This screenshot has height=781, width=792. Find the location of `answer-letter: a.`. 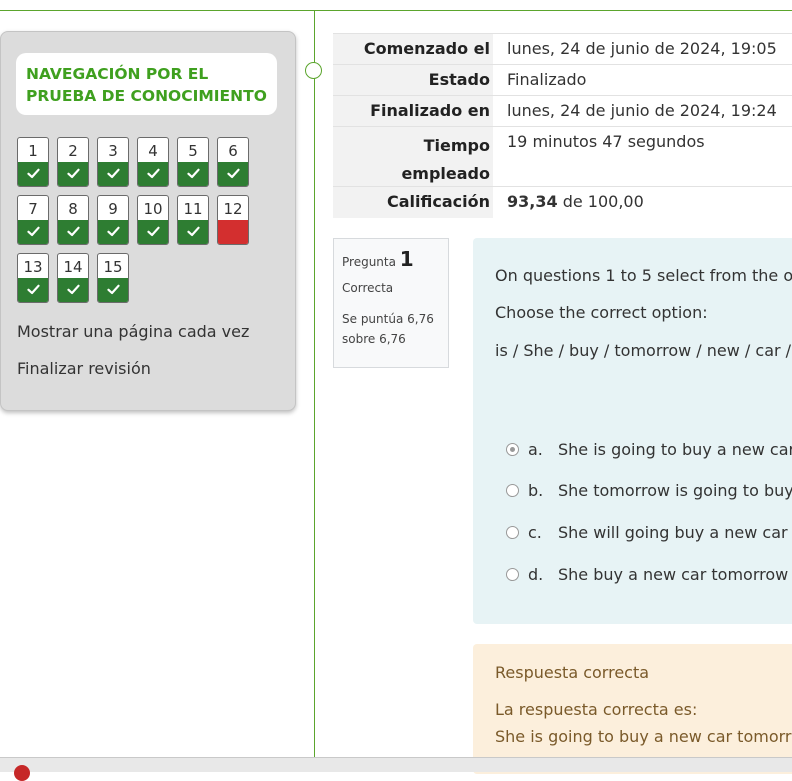

answer-letter: a. is located at coordinates (535, 449).